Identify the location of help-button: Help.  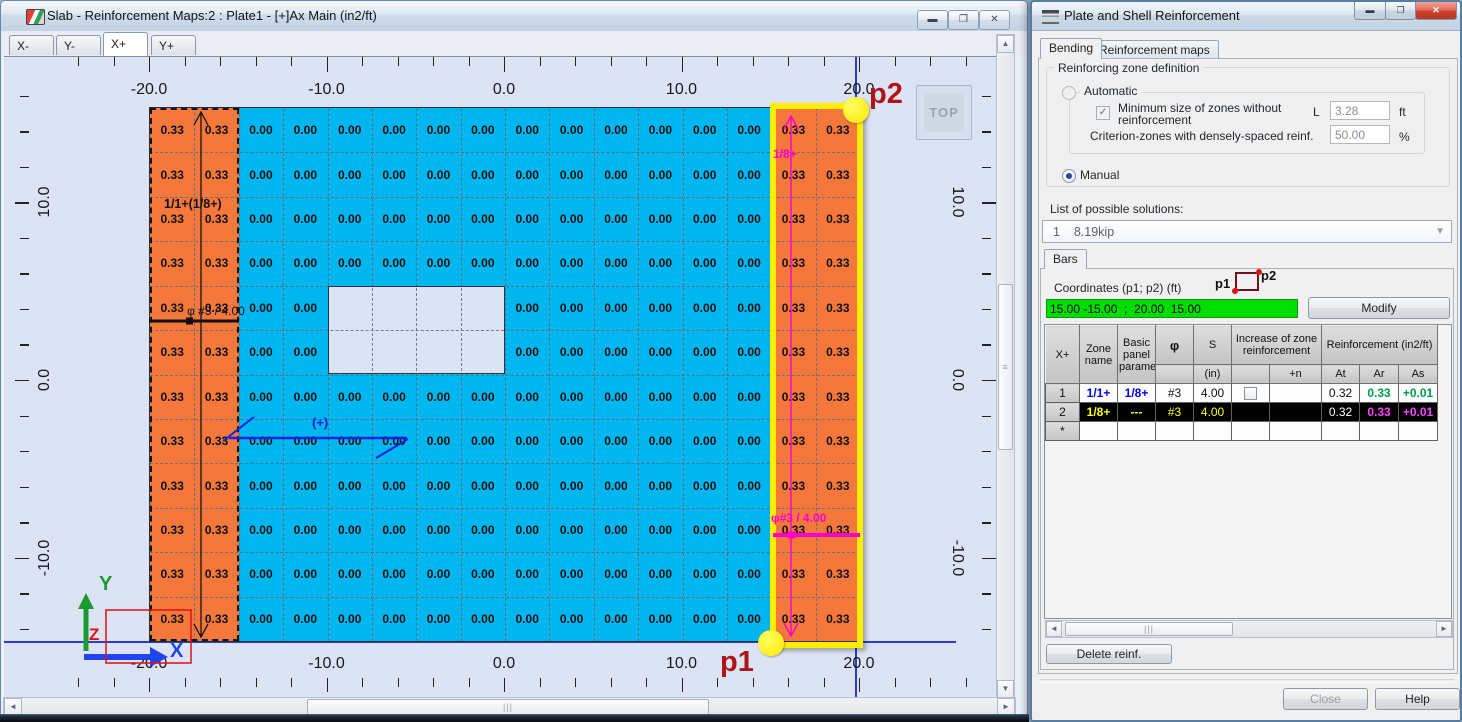
(1417, 699).